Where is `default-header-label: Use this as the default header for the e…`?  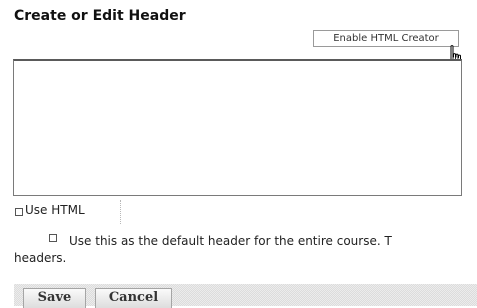
default-header-label: Use this as the default header for the e… is located at coordinates (245, 250).